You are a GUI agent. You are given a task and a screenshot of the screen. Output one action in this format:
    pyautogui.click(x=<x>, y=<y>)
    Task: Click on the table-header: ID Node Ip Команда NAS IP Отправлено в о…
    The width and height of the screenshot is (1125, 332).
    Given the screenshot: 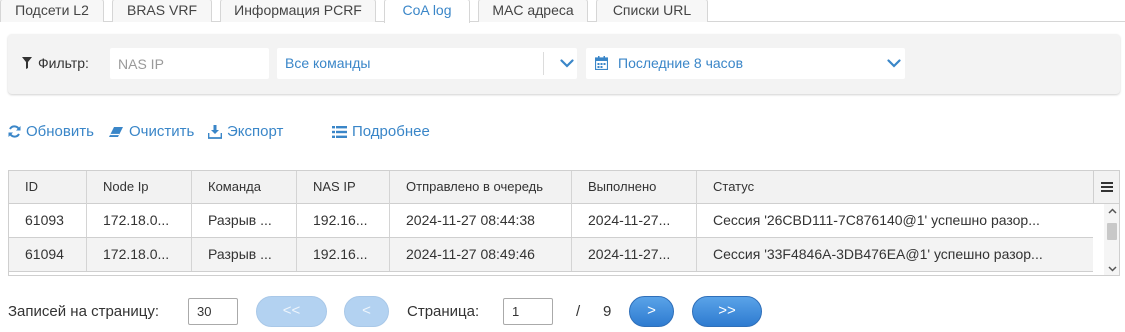 What is the action you would take?
    pyautogui.click(x=551, y=187)
    